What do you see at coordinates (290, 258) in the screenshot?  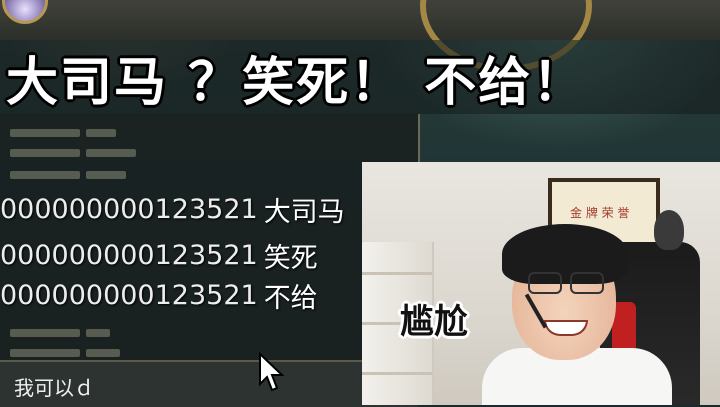 I see `chat-message-text: 笑死` at bounding box center [290, 258].